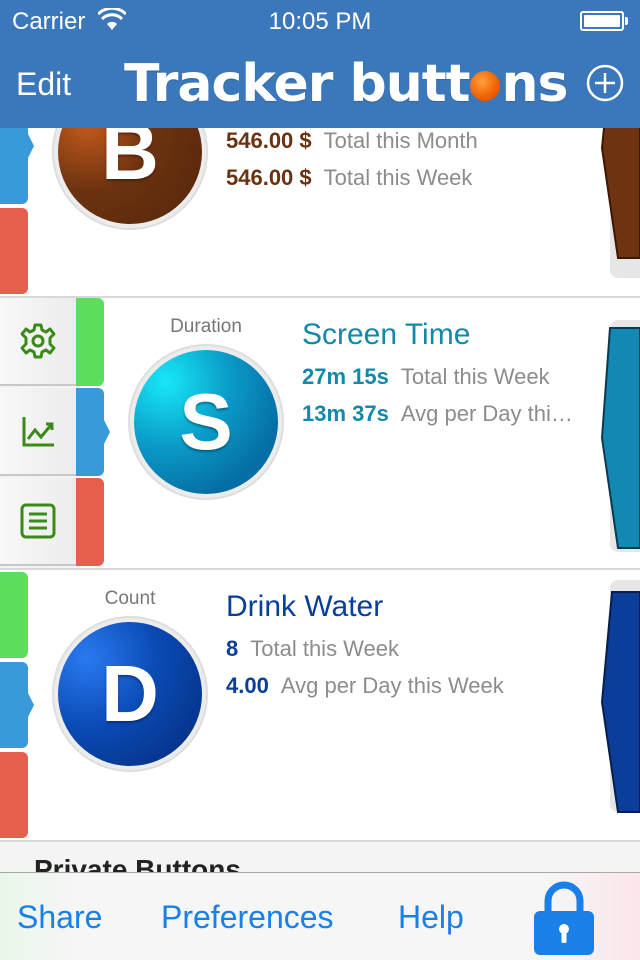 The image size is (640, 960). I want to click on title-orange-dot-icon, so click(485, 86).